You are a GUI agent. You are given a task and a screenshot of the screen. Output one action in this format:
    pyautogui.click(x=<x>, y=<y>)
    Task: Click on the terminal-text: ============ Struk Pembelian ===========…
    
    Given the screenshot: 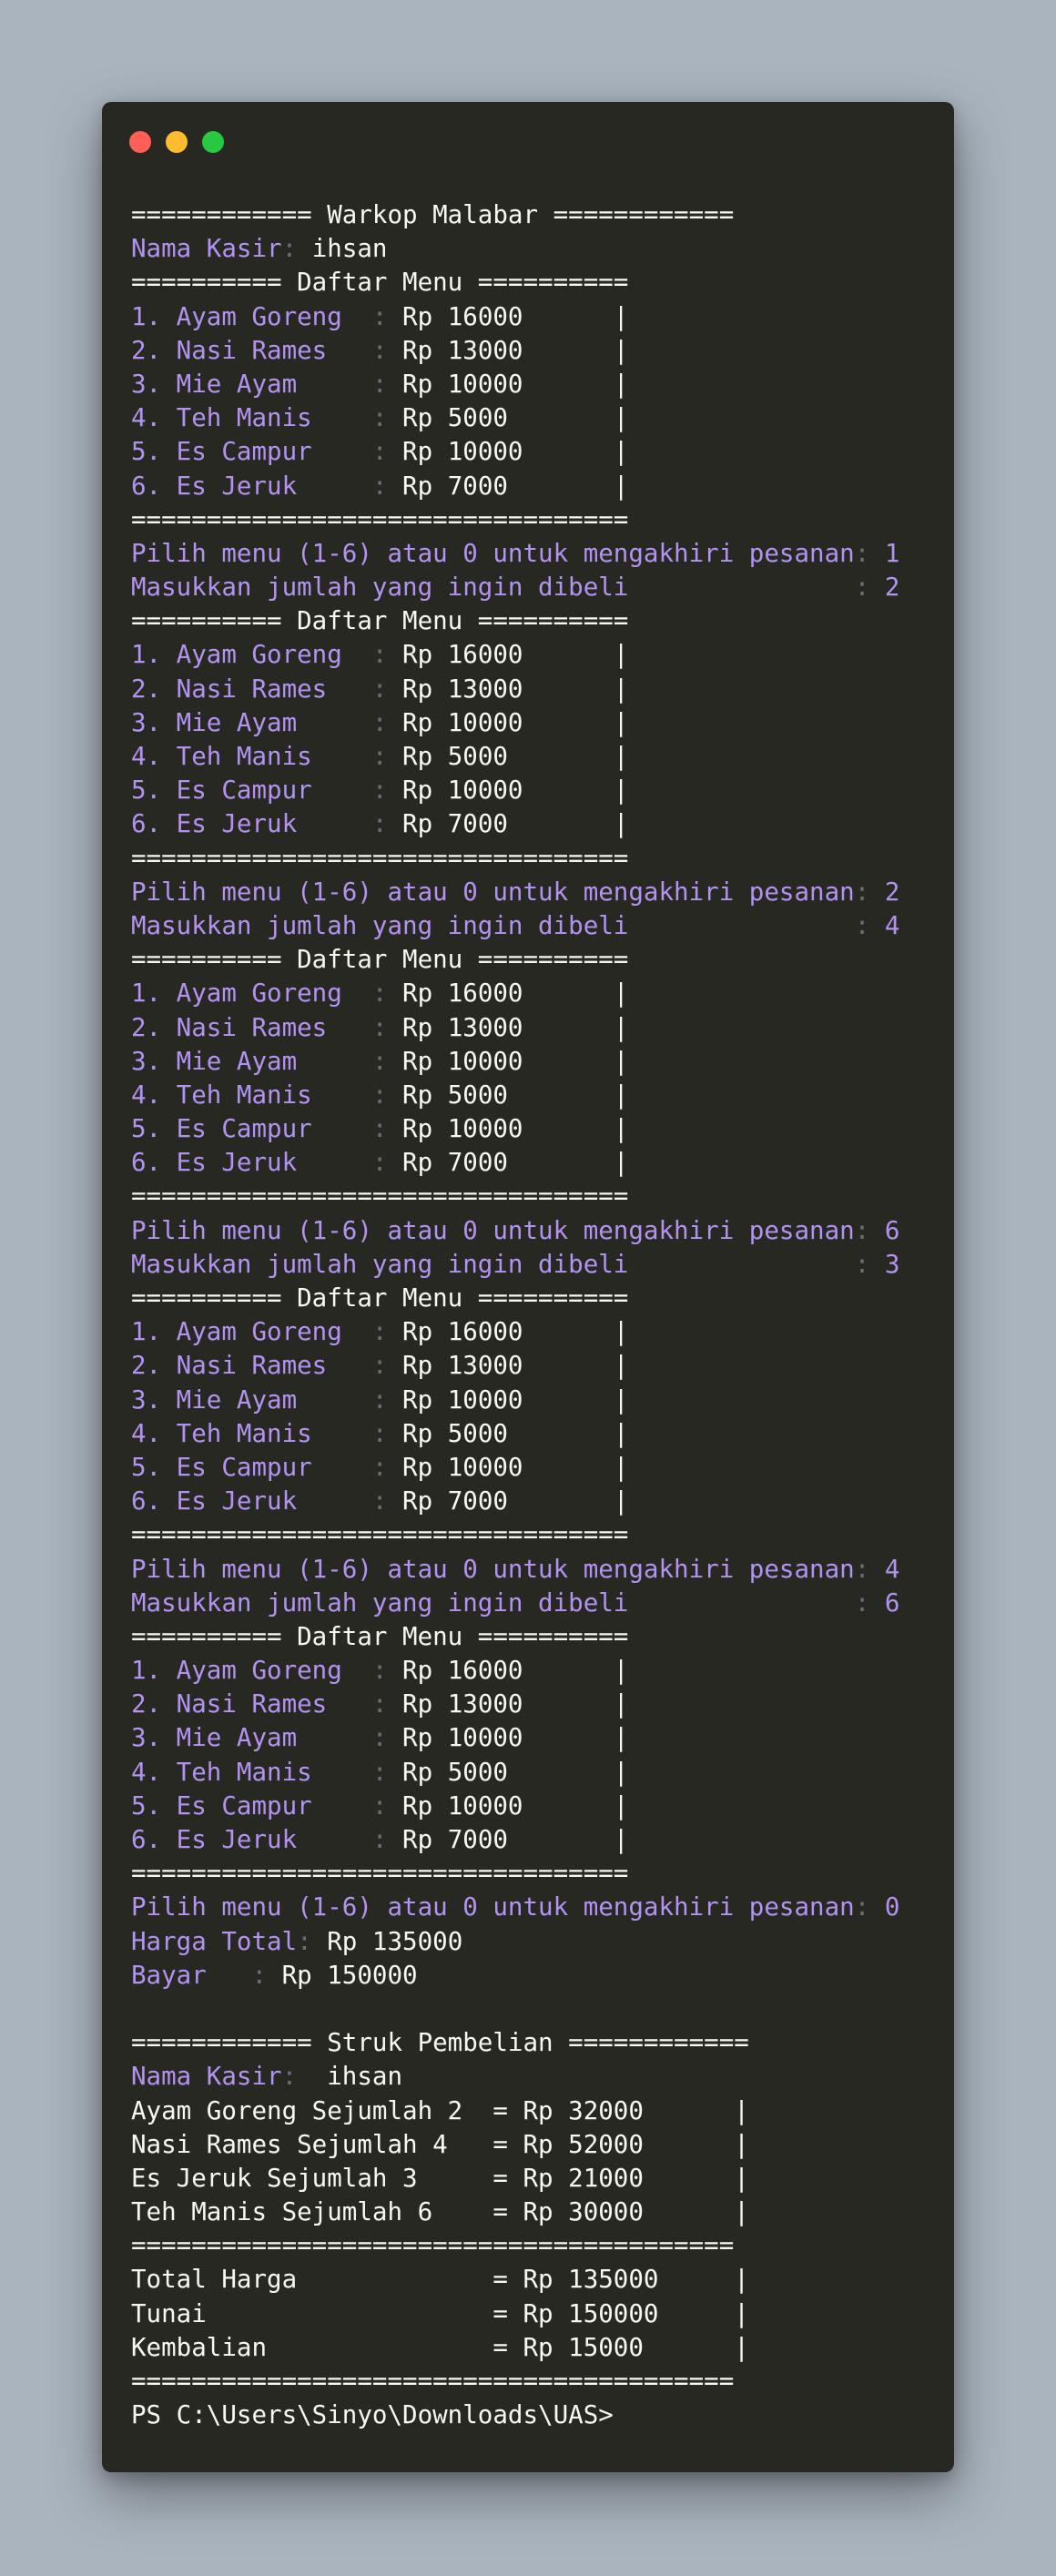 What is the action you would take?
    pyautogui.click(x=440, y=2043)
    